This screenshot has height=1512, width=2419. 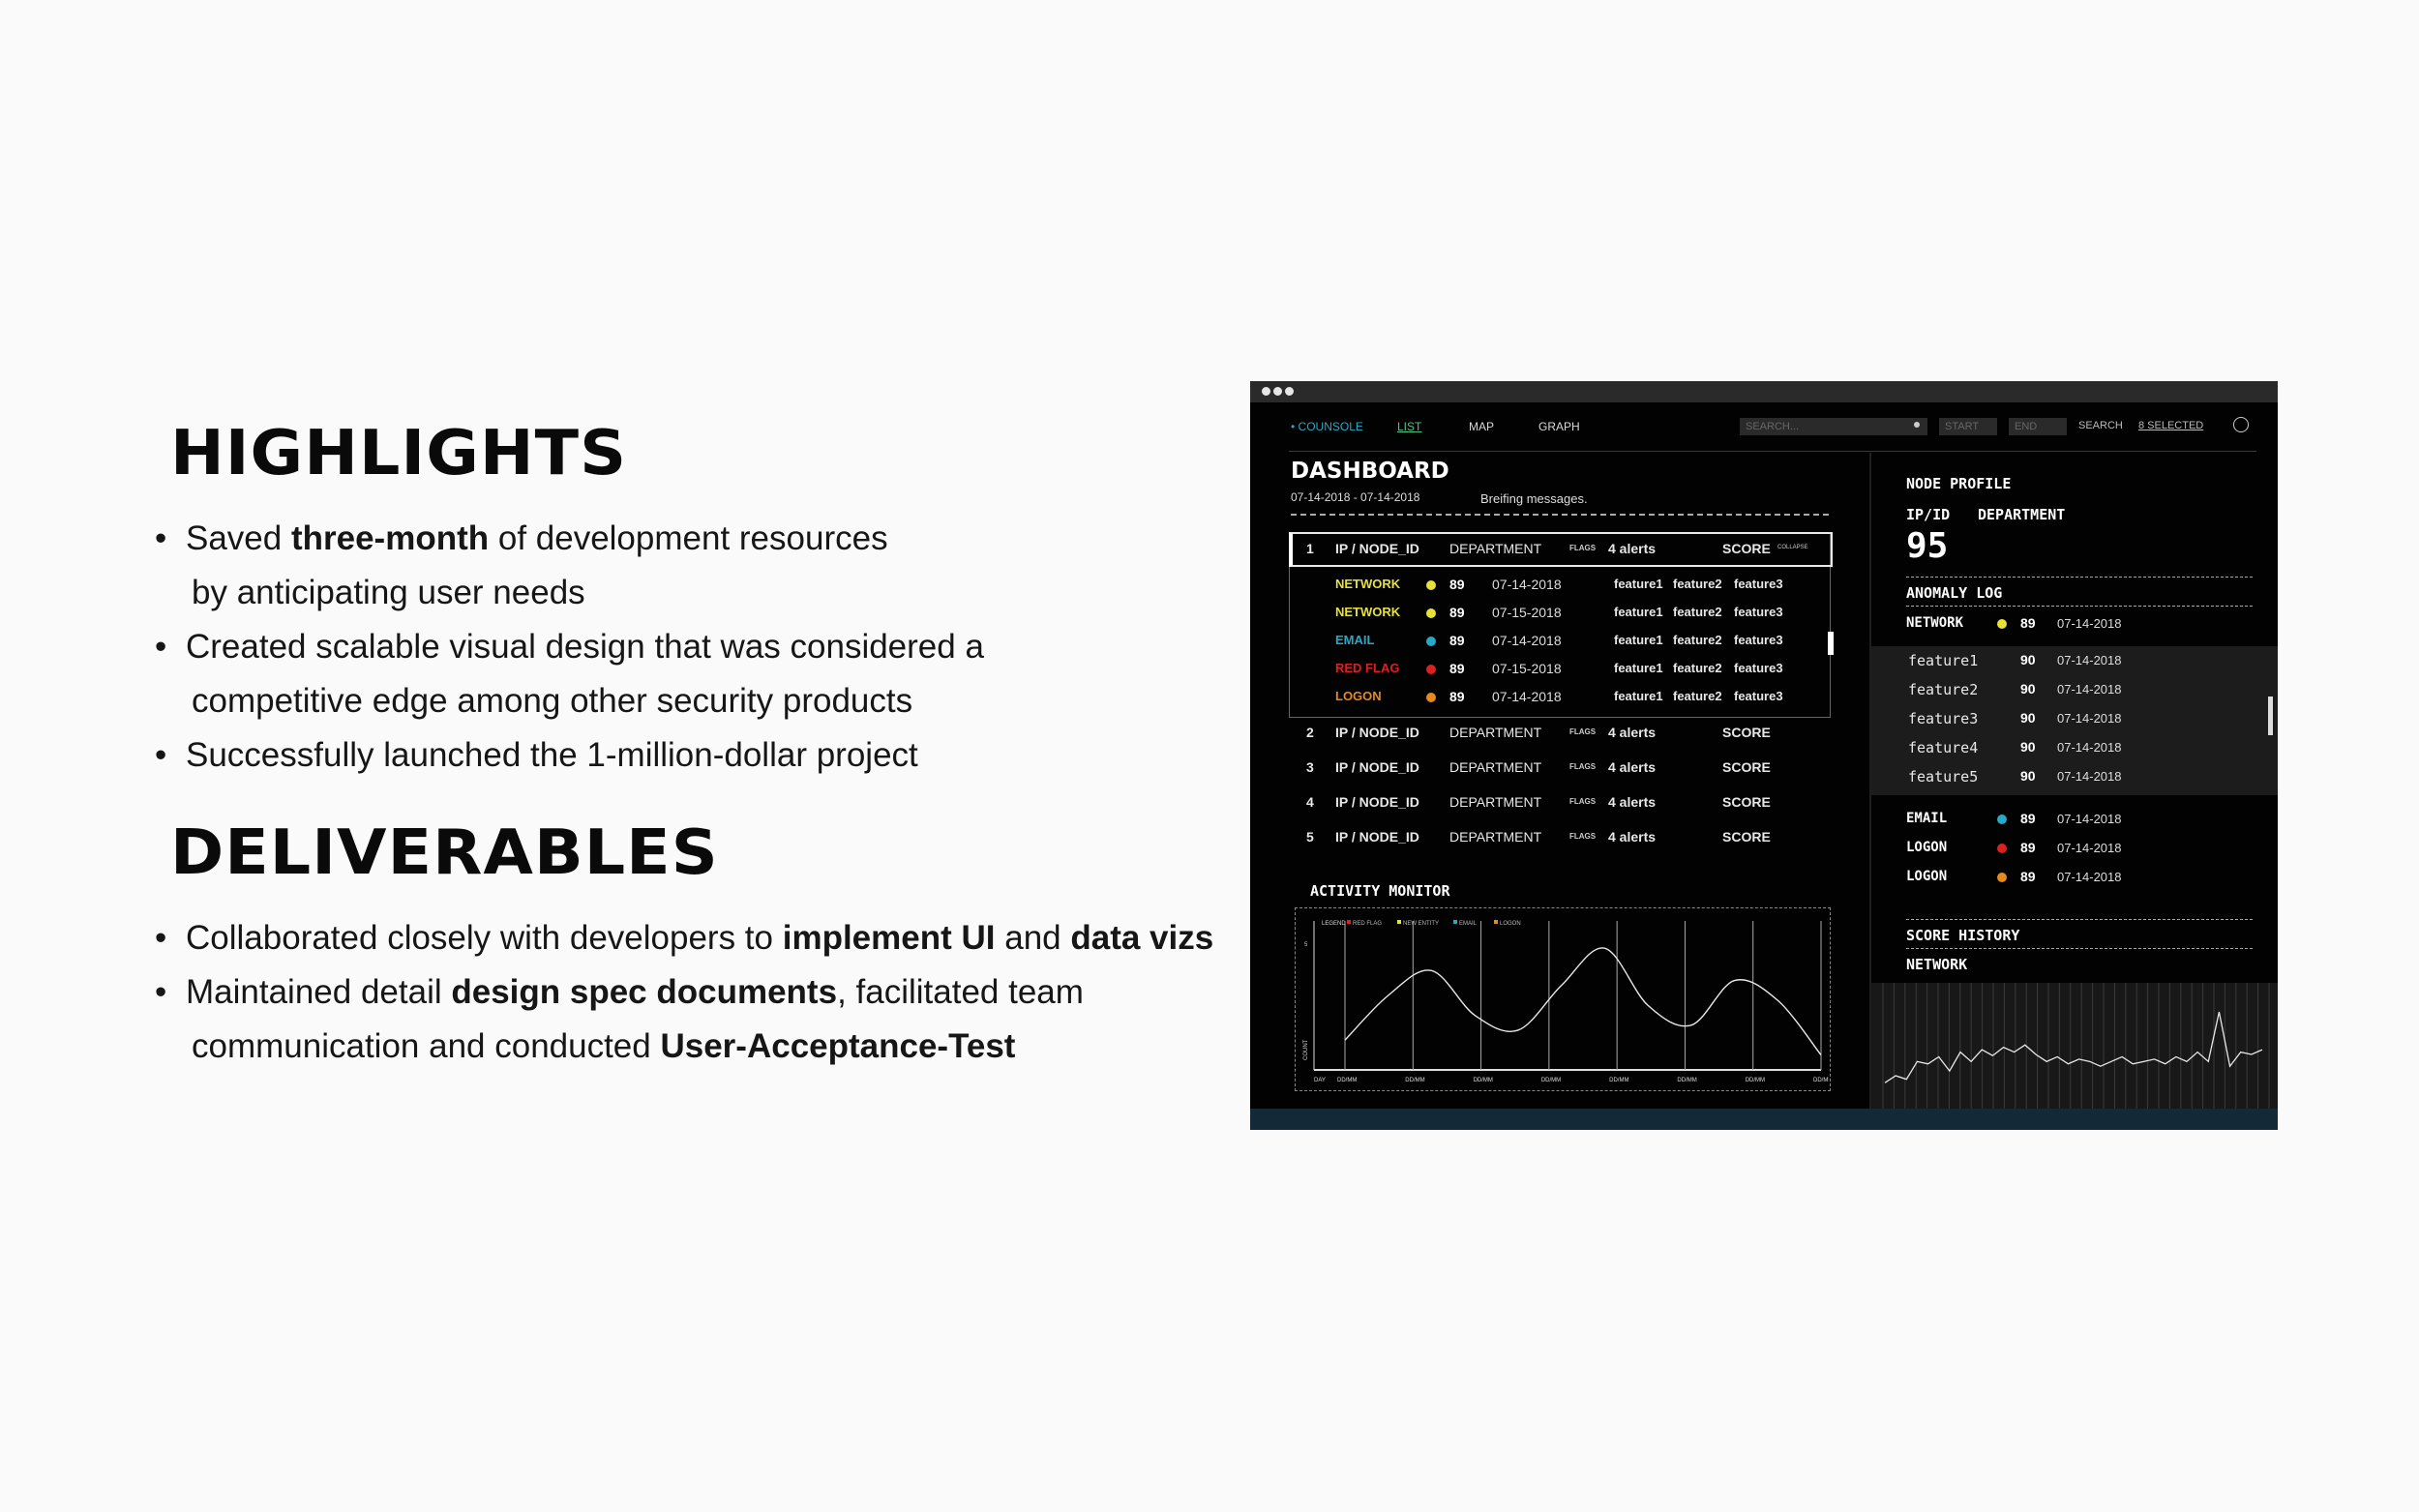 I want to click on row-number: 2, so click(x=1310, y=732).